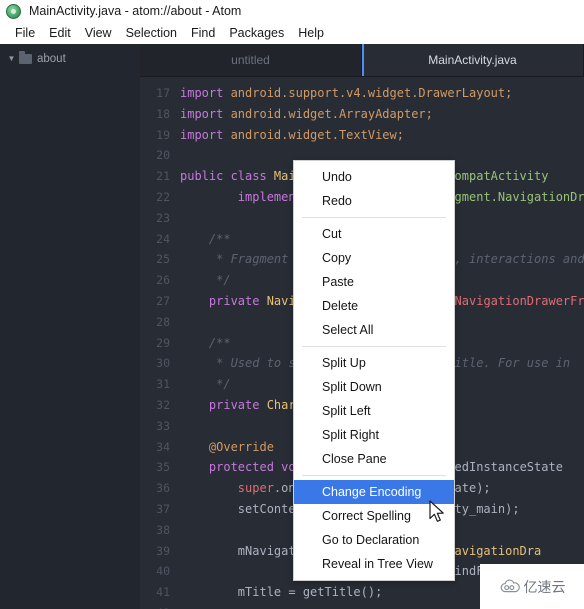 This screenshot has width=584, height=609. I want to click on tab-mainactivity-java: MainActivity.java, so click(473, 60).